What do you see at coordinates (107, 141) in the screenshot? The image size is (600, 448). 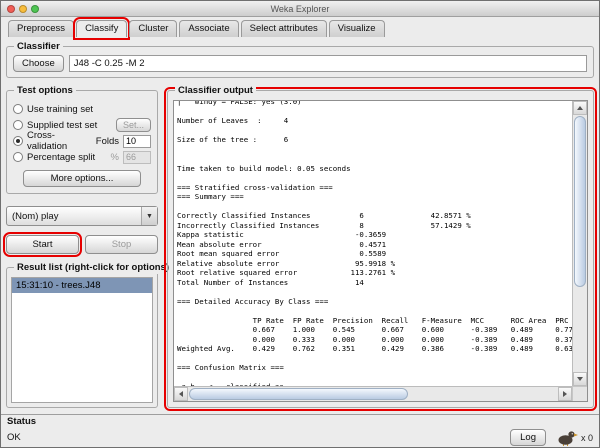 I see `folds-label: Folds` at bounding box center [107, 141].